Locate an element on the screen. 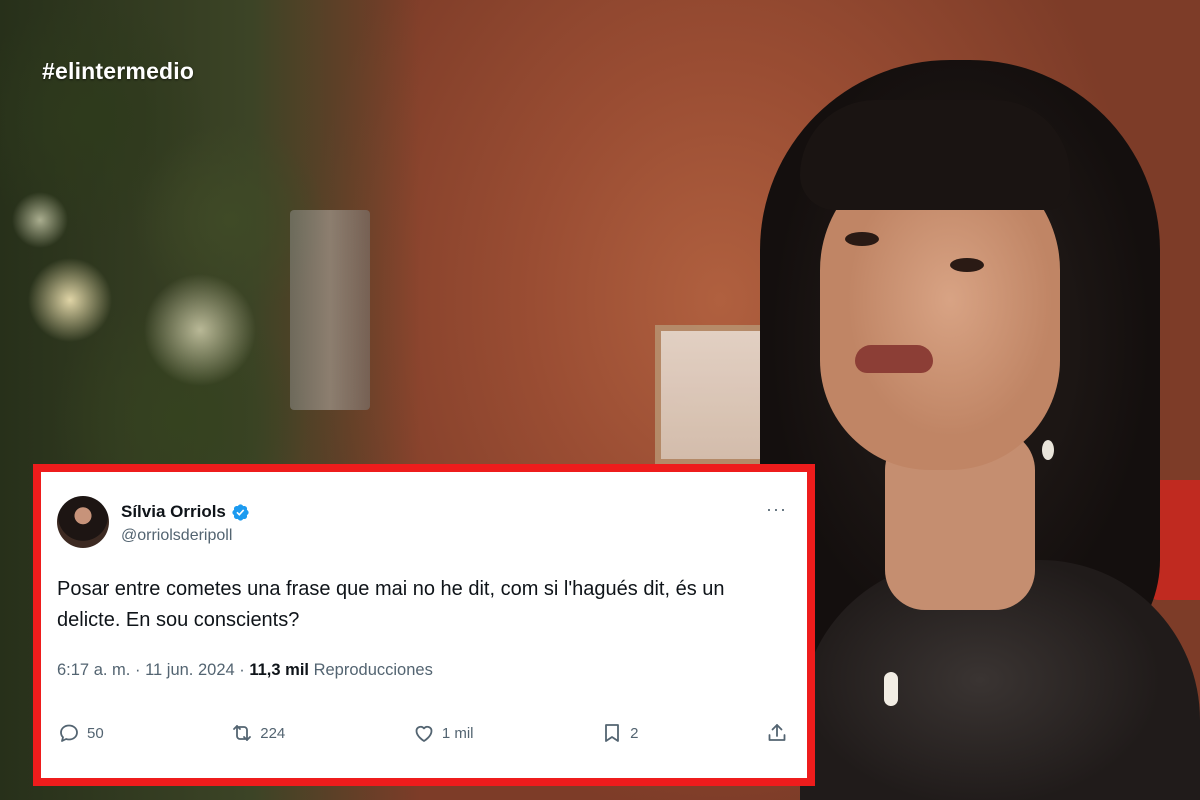 This screenshot has width=1200, height=800. like-button: 1 mil is located at coordinates (443, 733).